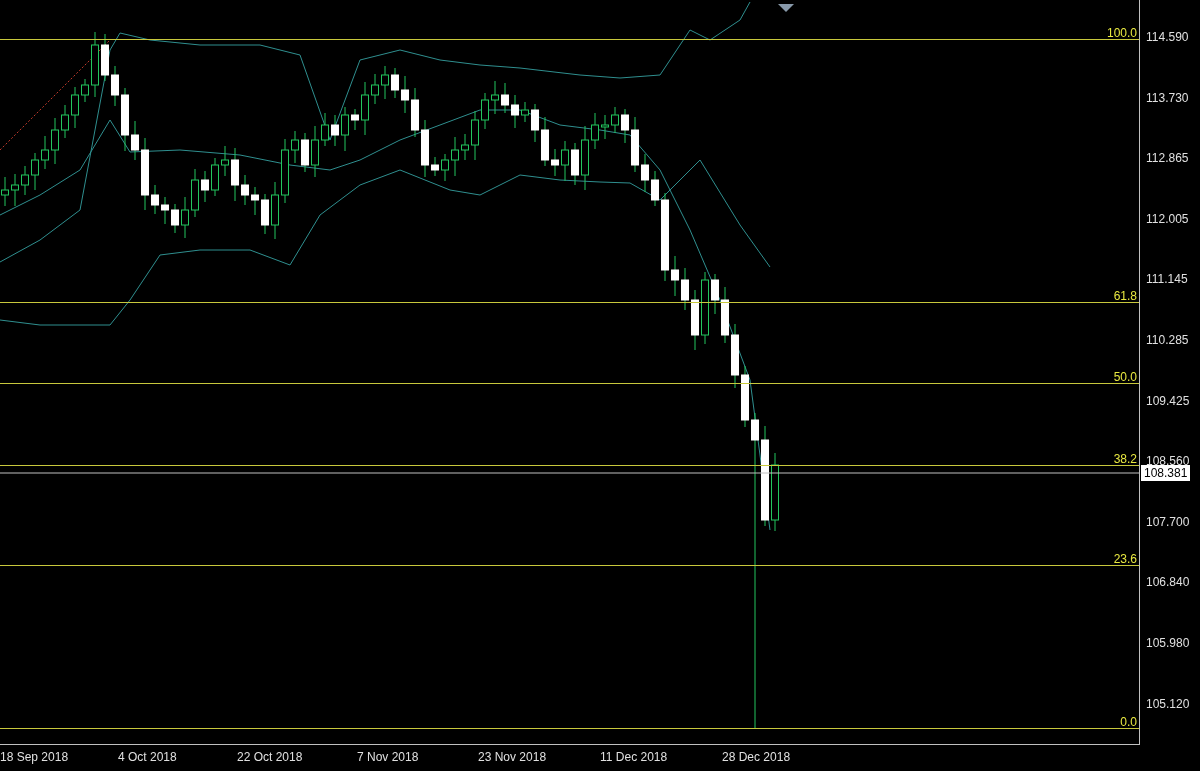 The height and width of the screenshot is (771, 1200). What do you see at coordinates (1168, 521) in the screenshot?
I see `price-label: 107.700` at bounding box center [1168, 521].